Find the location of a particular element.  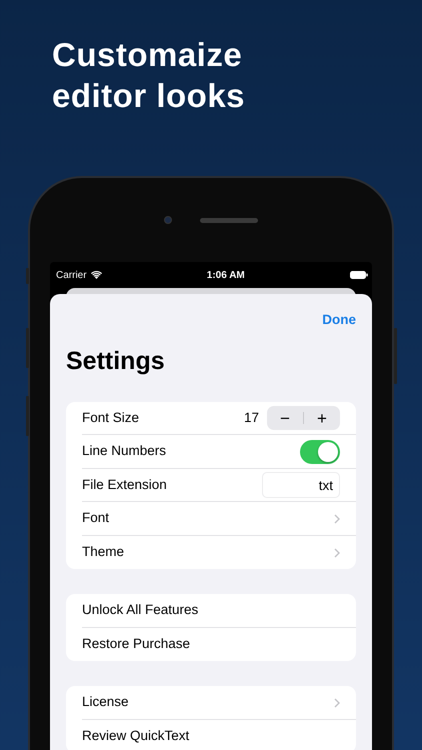

status-time: 1:06 AM is located at coordinates (225, 275).